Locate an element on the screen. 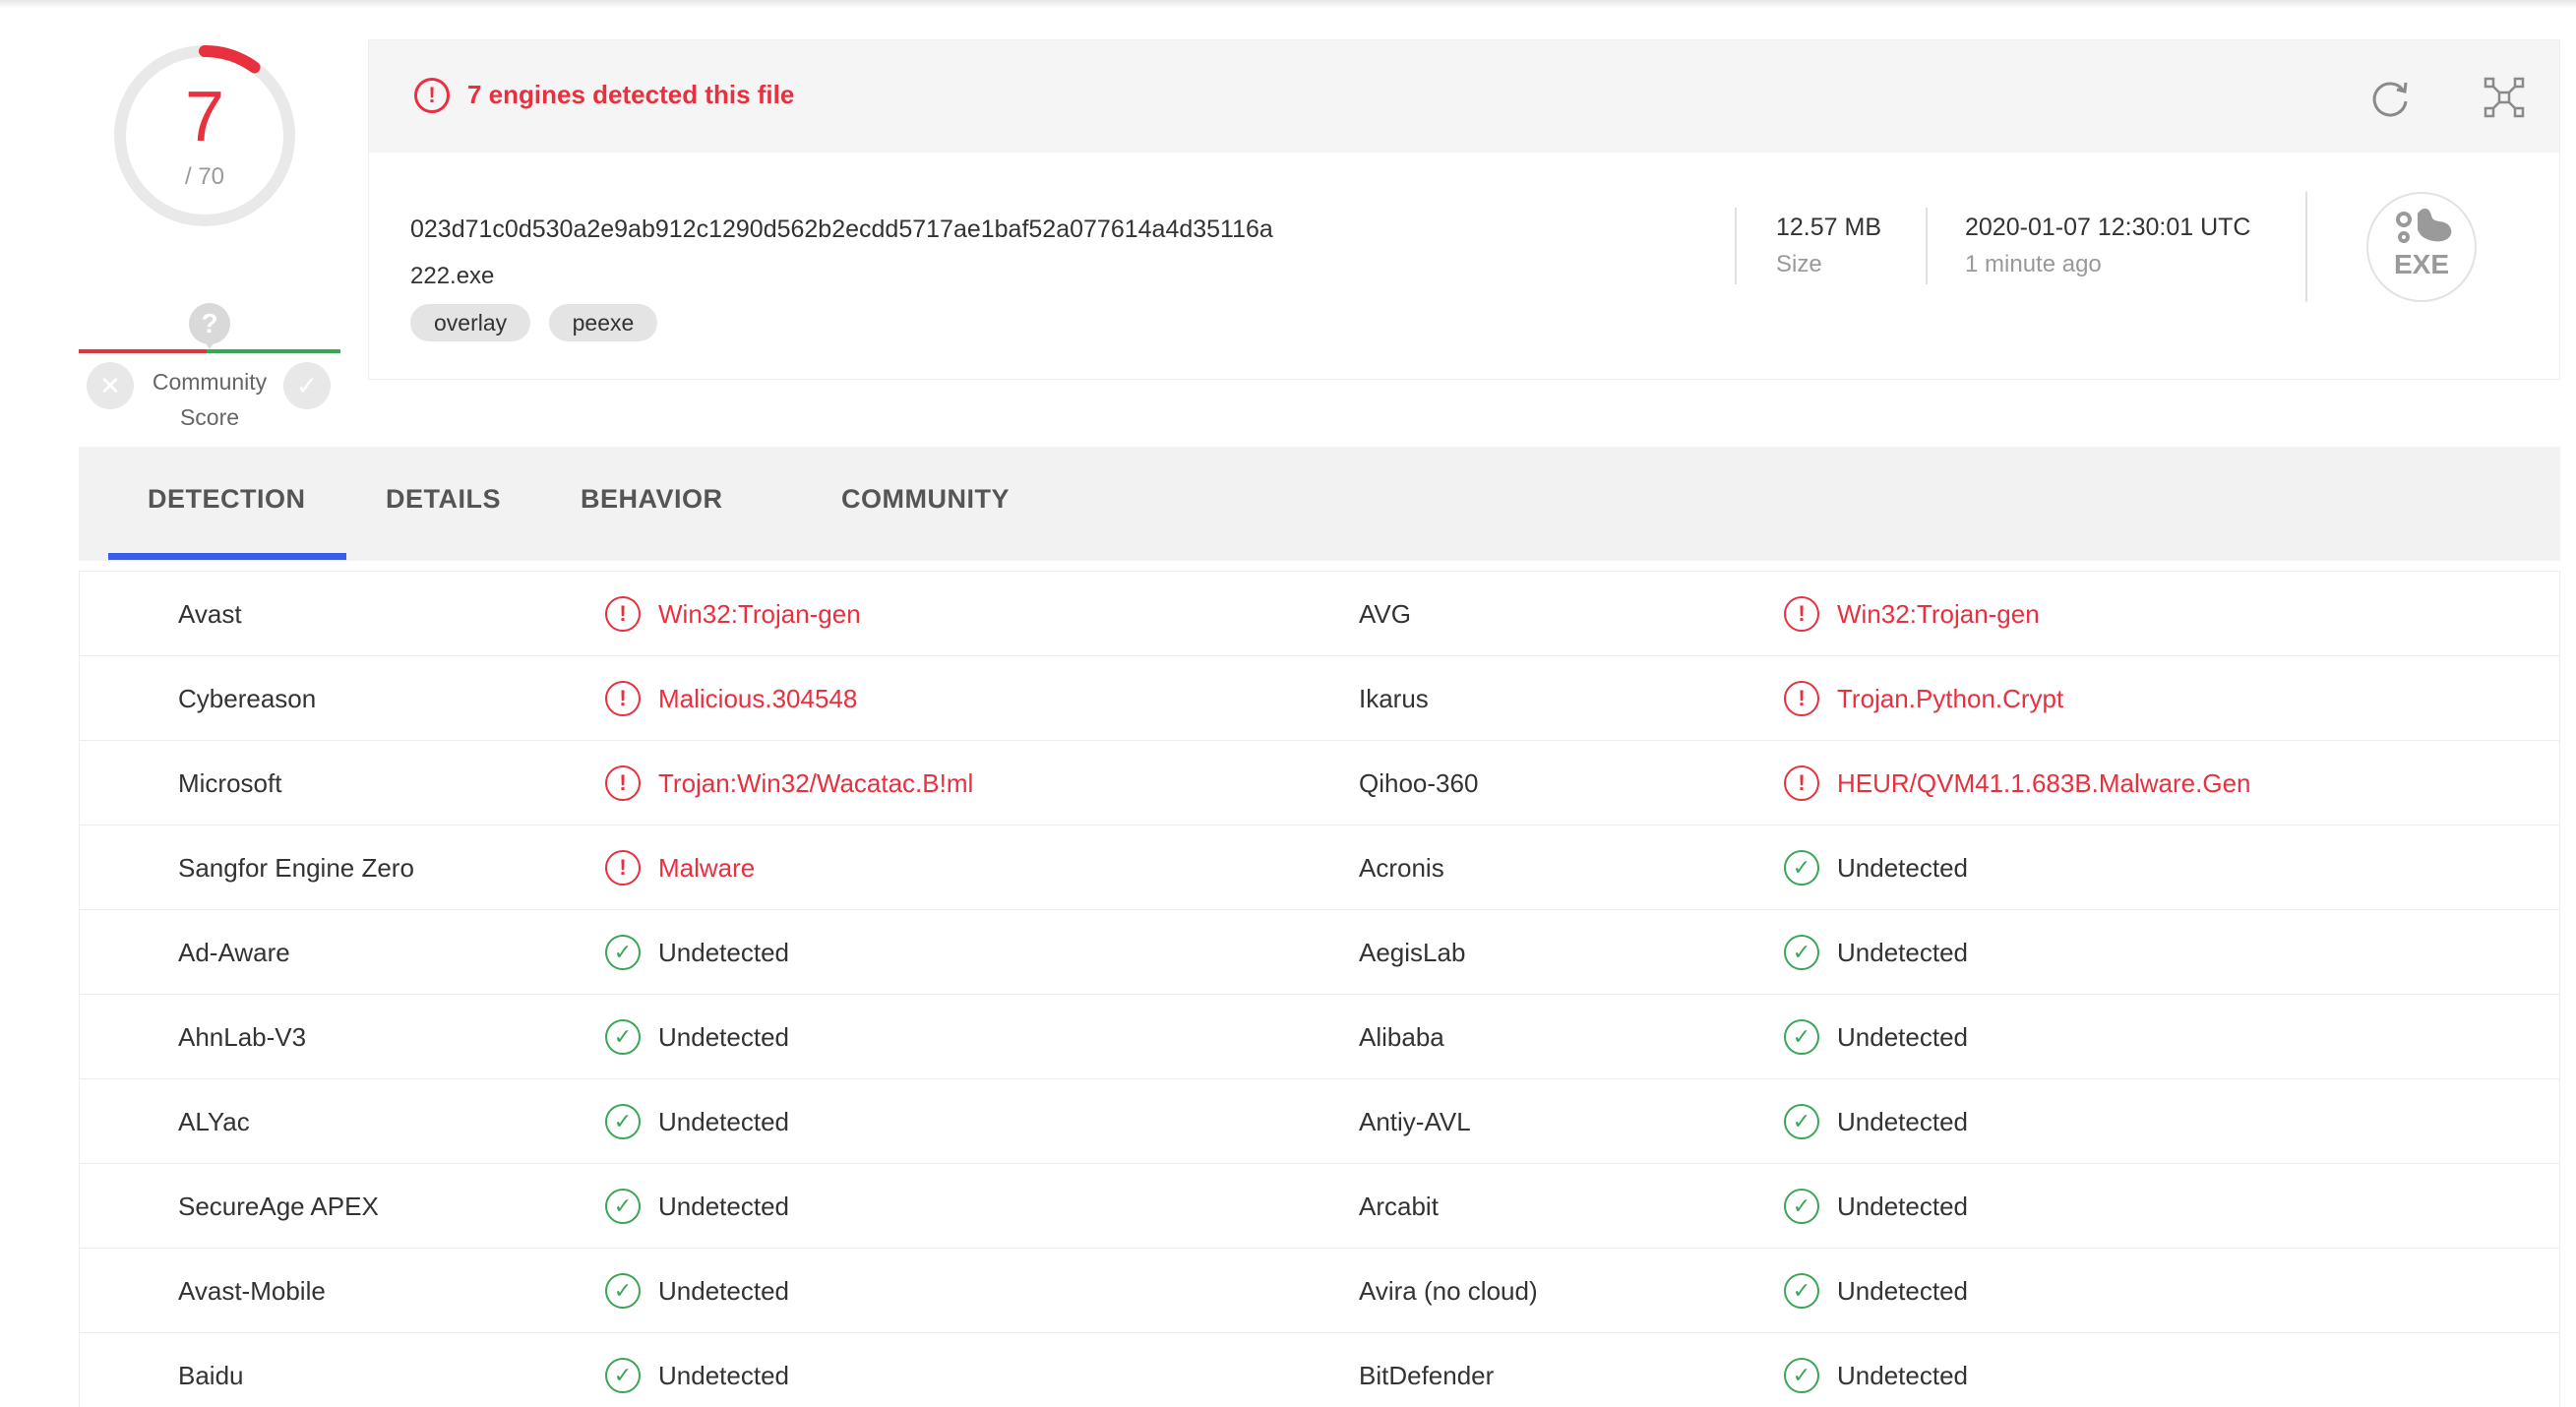 This screenshot has width=2576, height=1407. active-tab-indicator is located at coordinates (227, 556).